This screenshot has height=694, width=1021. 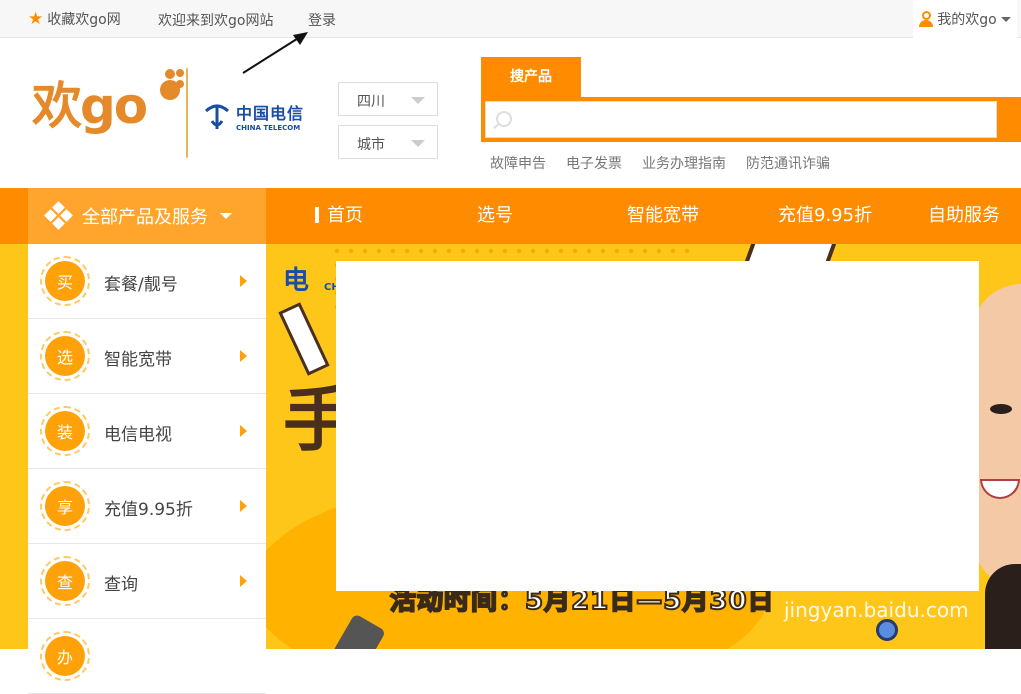 I want to click on active-indicator, so click(x=317, y=215).